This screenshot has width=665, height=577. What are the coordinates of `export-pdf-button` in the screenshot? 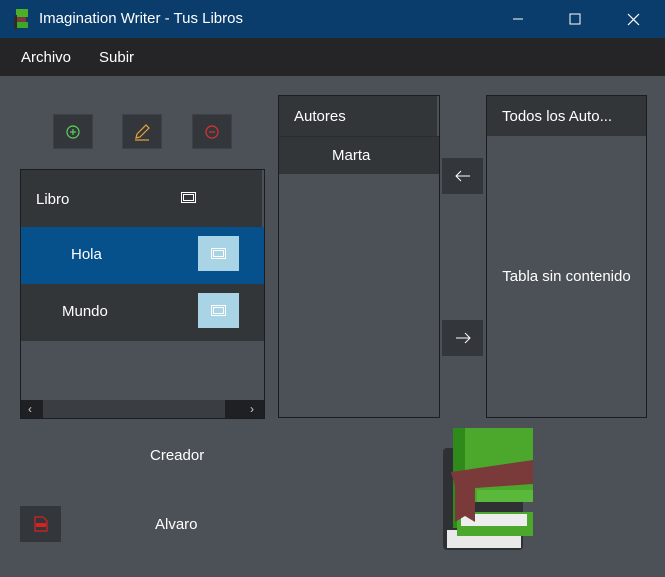 It's located at (40, 524).